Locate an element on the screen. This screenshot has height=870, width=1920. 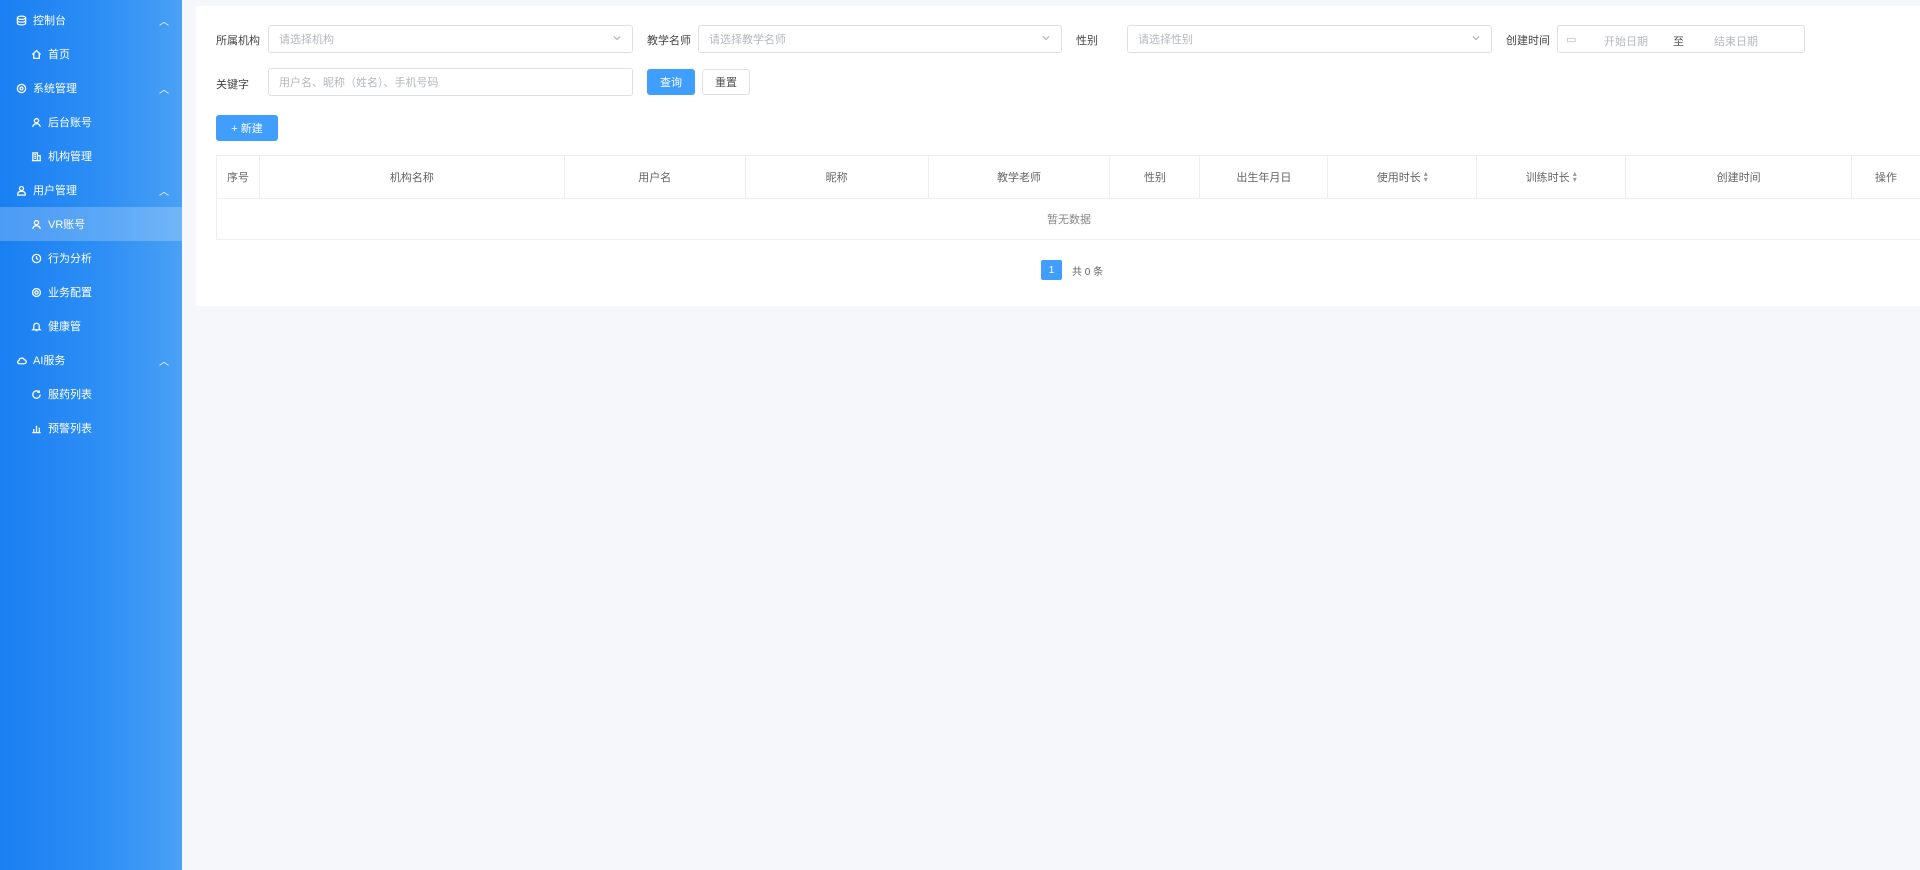
bell-icon is located at coordinates (36, 326).